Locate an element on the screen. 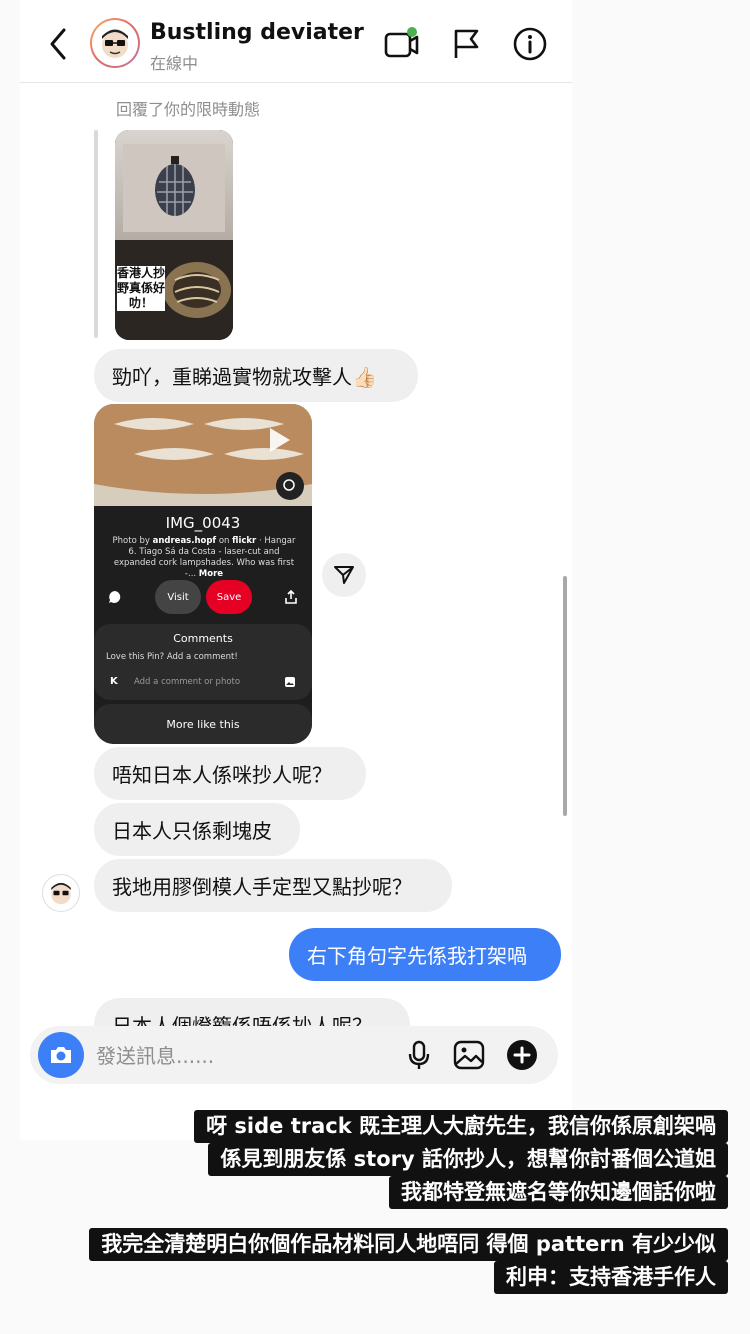  gallery-icon is located at coordinates (469, 1055).